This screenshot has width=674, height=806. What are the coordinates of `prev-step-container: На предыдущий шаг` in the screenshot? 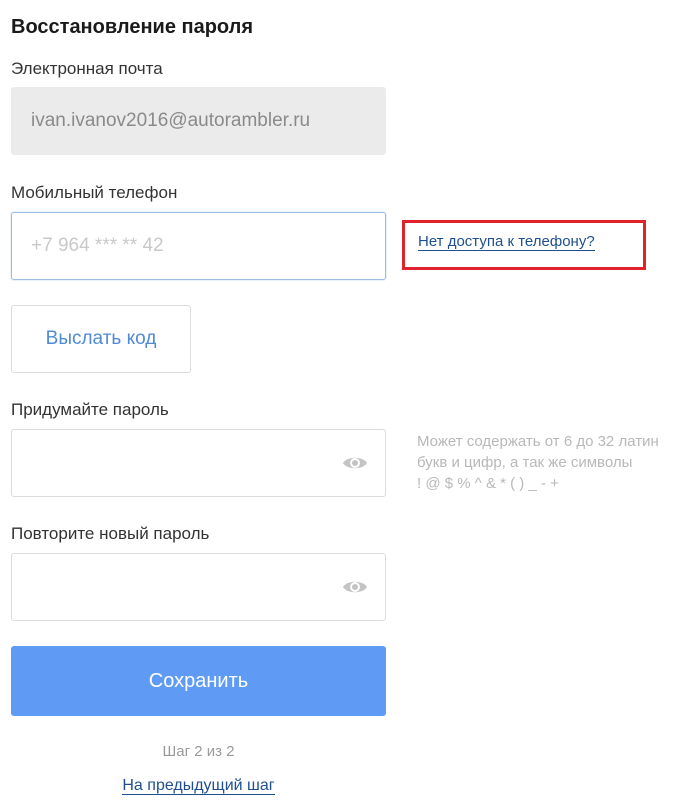 It's located at (198, 786).